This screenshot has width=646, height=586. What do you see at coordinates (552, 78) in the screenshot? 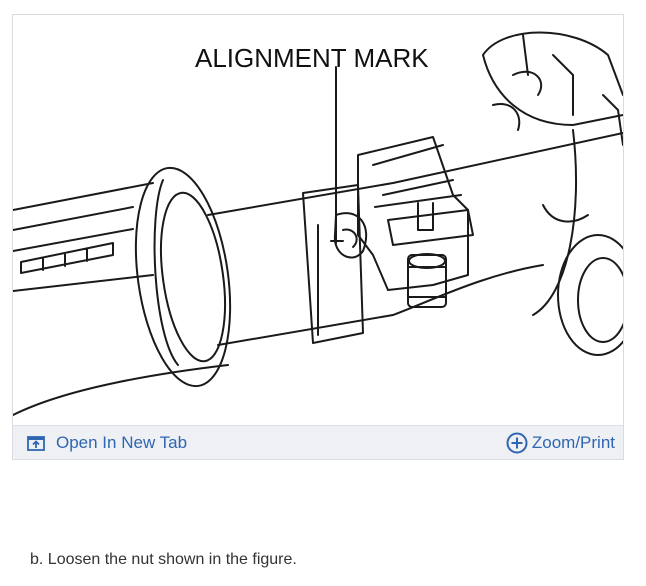
I see `wheel-spoke` at bounding box center [552, 78].